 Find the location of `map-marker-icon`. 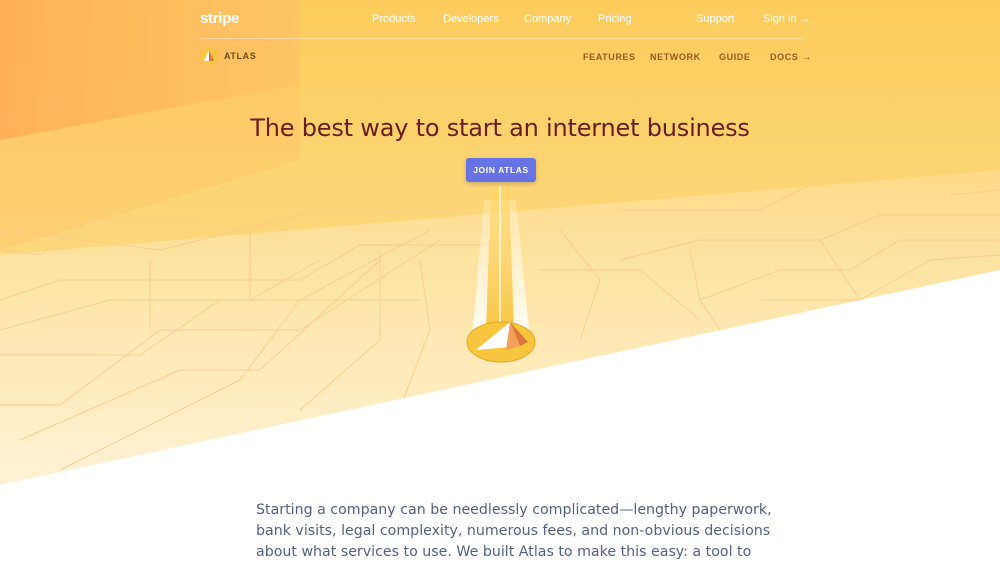

map-marker-icon is located at coordinates (501, 342).